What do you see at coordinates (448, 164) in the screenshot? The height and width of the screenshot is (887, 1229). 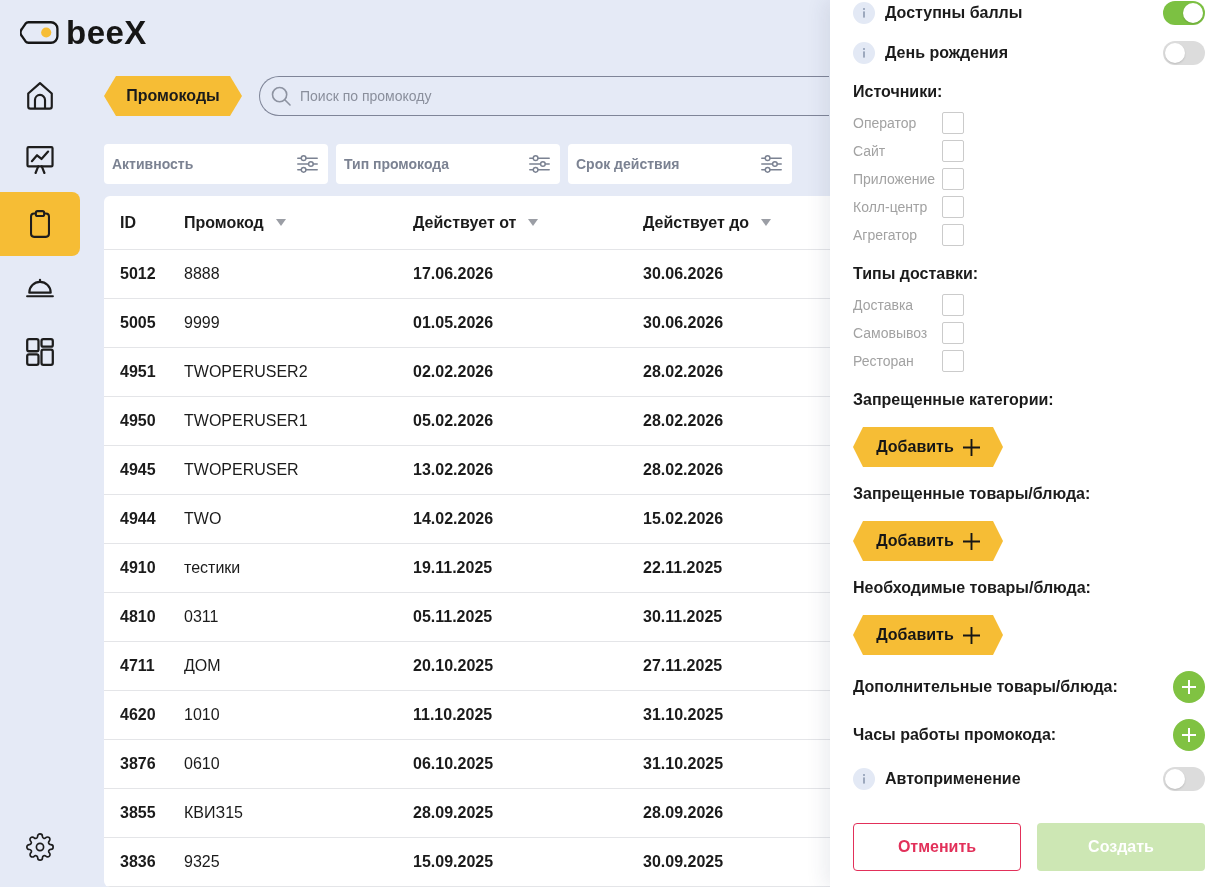 I see `filter-select: Тип промокода` at bounding box center [448, 164].